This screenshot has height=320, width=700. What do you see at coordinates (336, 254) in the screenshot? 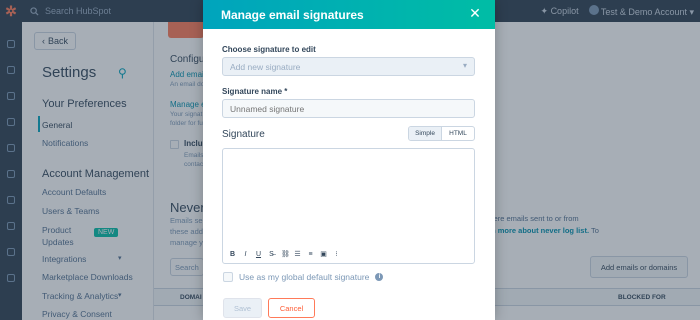
I see `more-icon: ⁝` at bounding box center [336, 254].